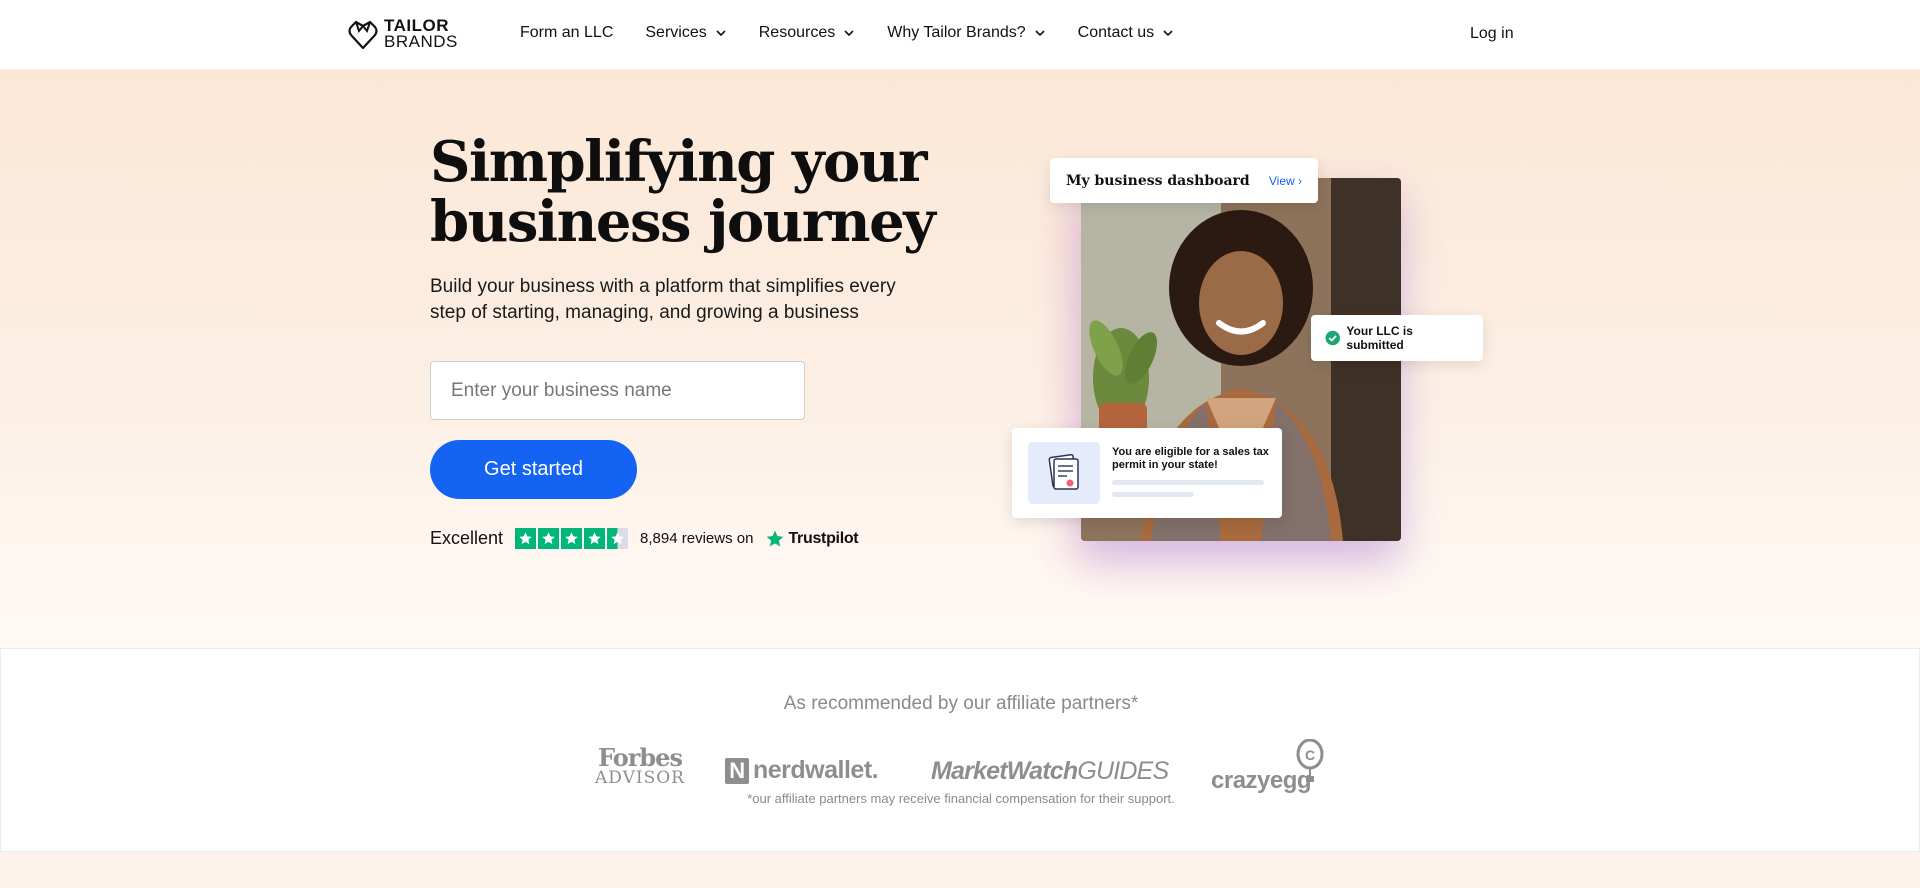 Image resolution: width=1920 pixels, height=888 pixels. What do you see at coordinates (1158, 180) in the screenshot?
I see `dashboard-title: My business dashboard` at bounding box center [1158, 180].